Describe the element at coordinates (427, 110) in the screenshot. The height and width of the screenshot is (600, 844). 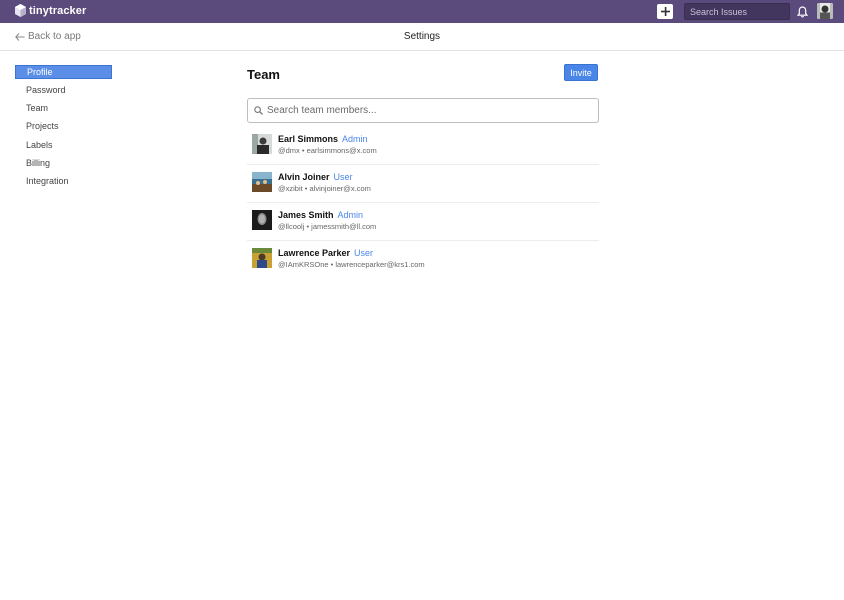
I see `team-search-input` at that location.